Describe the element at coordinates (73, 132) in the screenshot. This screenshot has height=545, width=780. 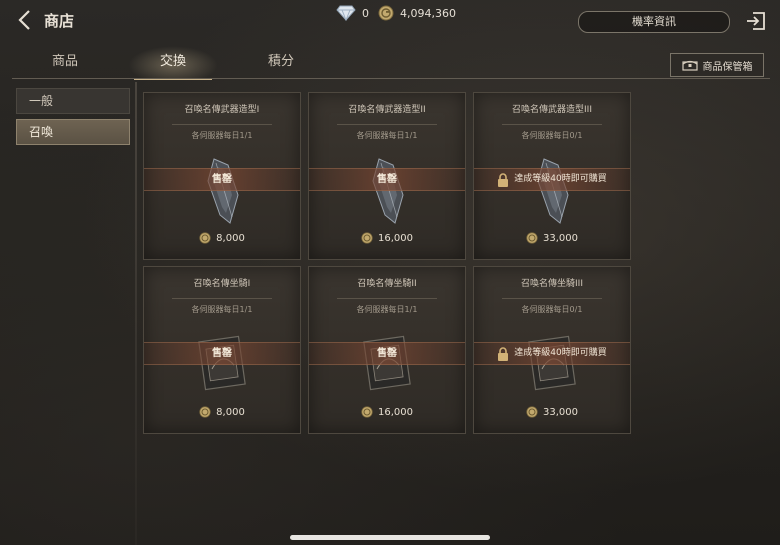
I see `sidebar-item-summon: 召喚` at that location.